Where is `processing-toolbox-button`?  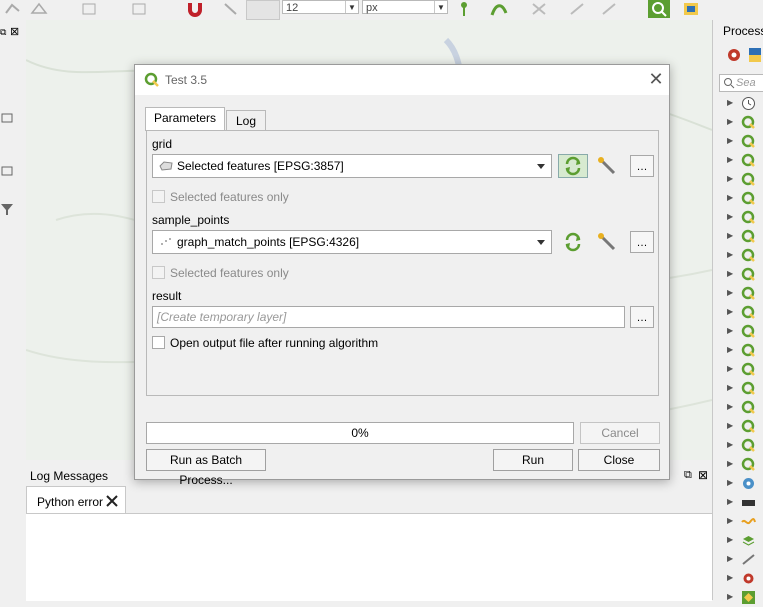 processing-toolbox-button is located at coordinates (659, 9).